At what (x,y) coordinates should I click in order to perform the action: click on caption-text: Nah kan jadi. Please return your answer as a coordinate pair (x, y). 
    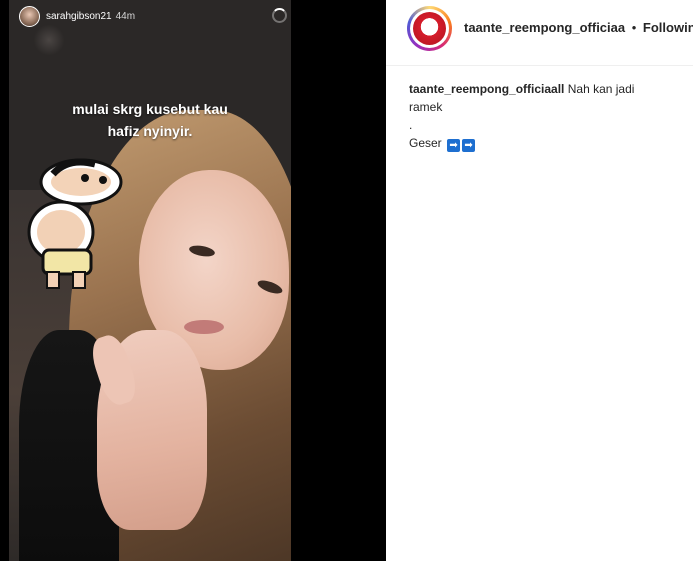
    Looking at the image, I should click on (601, 89).